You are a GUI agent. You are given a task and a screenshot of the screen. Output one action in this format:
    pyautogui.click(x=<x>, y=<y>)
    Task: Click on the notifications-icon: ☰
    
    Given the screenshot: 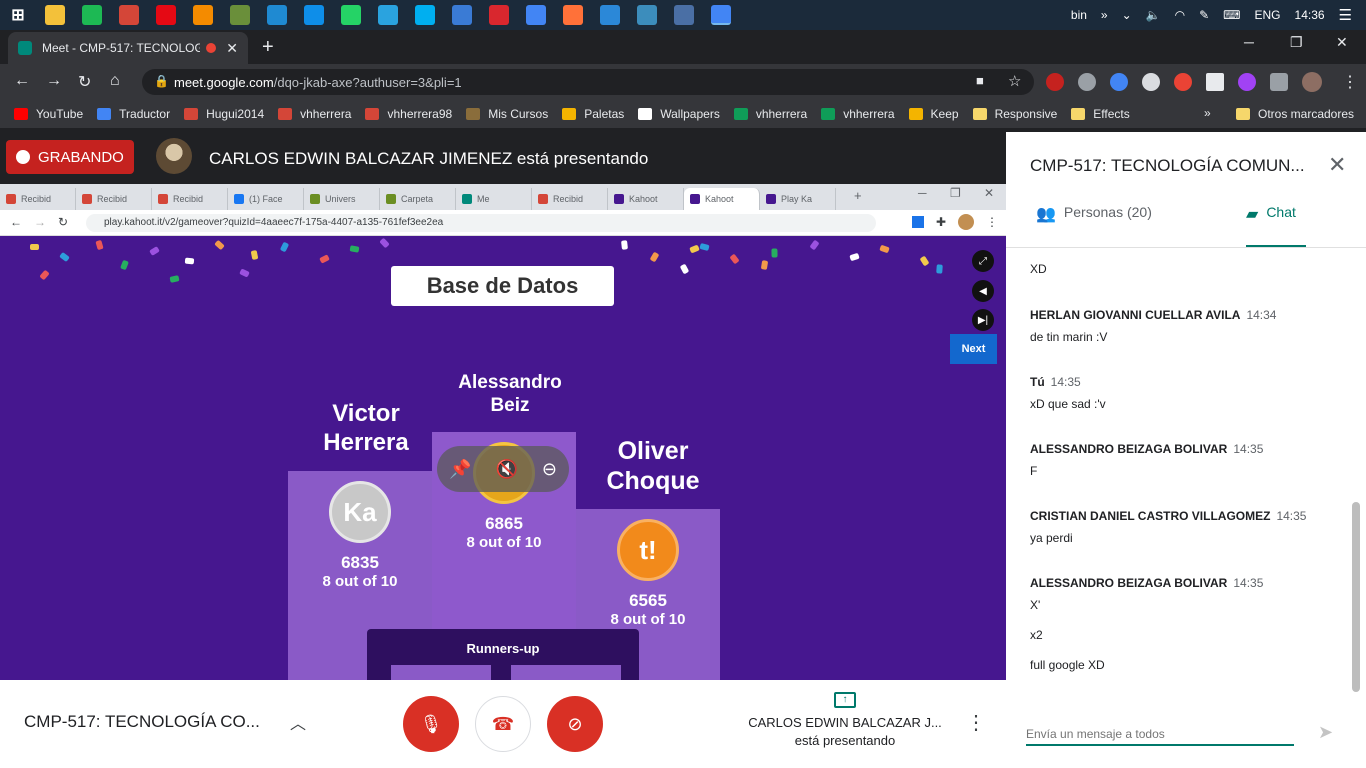 What is the action you would take?
    pyautogui.click(x=1345, y=15)
    